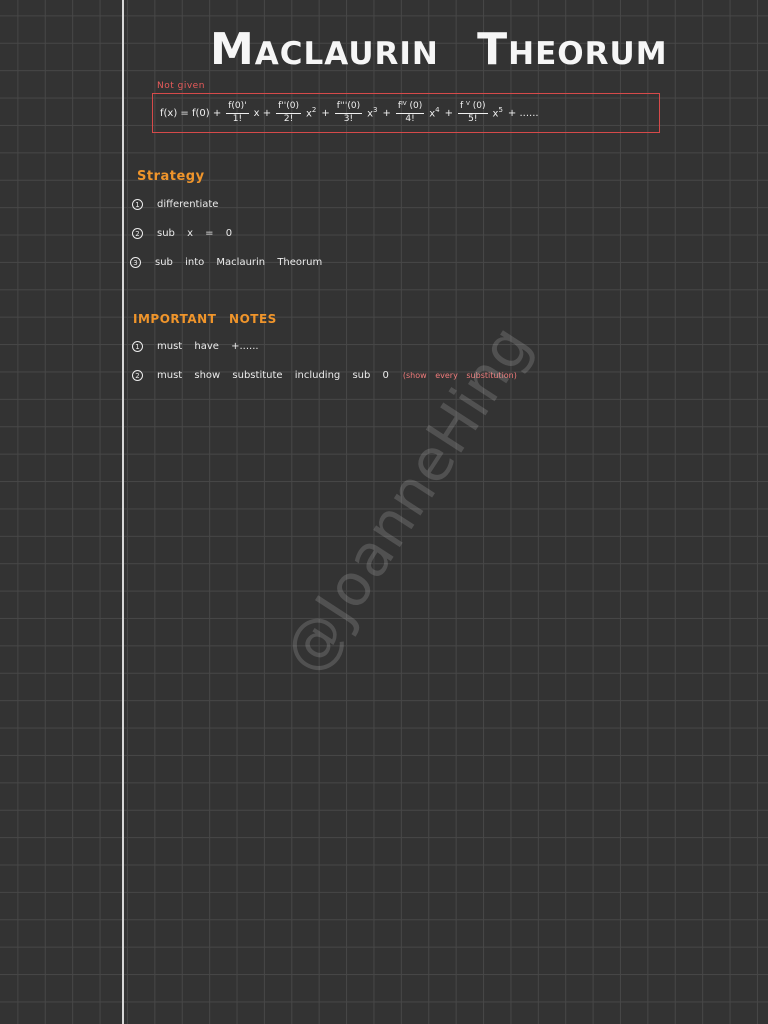 This screenshot has width=768, height=1024. Describe the element at coordinates (410, 118) in the screenshot. I see `term-4-denominator: 4!` at that location.